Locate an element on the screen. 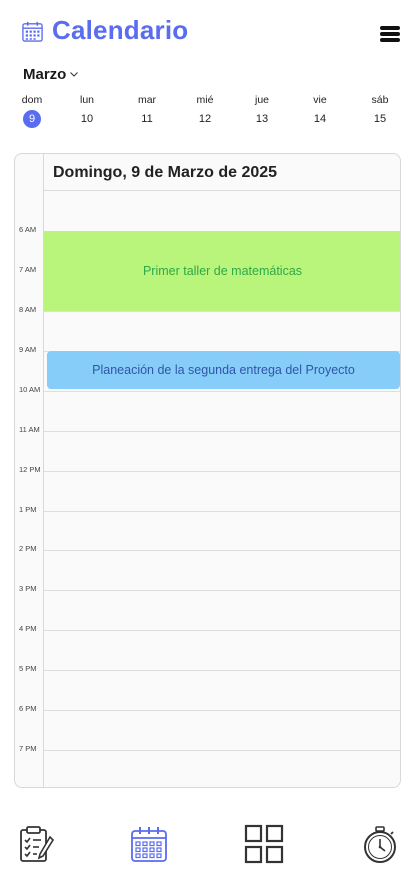  day-number: 12 is located at coordinates (205, 119).